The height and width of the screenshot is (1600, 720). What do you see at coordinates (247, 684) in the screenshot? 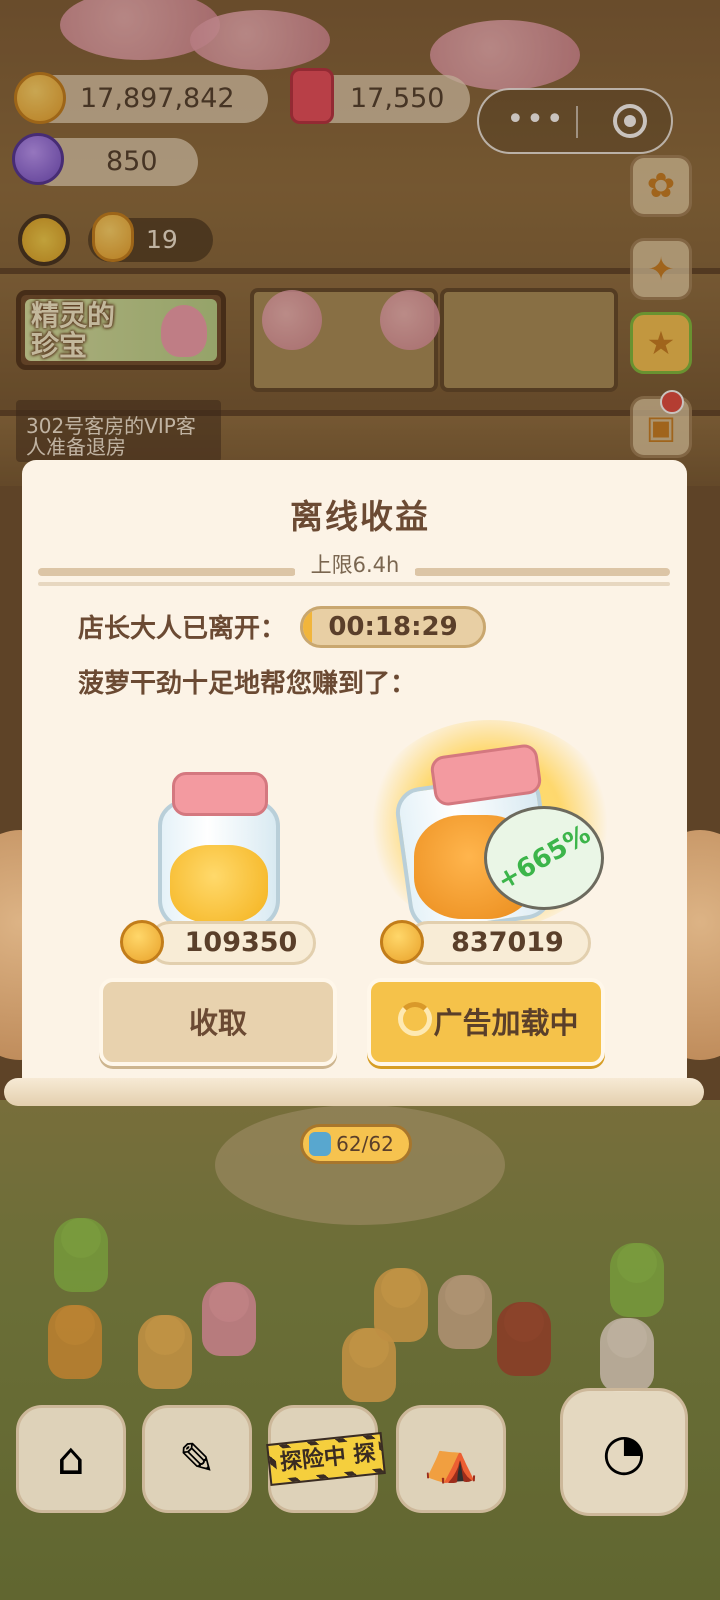
I see `earn-label: 菠萝干劲十足地帮您赚到了：` at bounding box center [247, 684].